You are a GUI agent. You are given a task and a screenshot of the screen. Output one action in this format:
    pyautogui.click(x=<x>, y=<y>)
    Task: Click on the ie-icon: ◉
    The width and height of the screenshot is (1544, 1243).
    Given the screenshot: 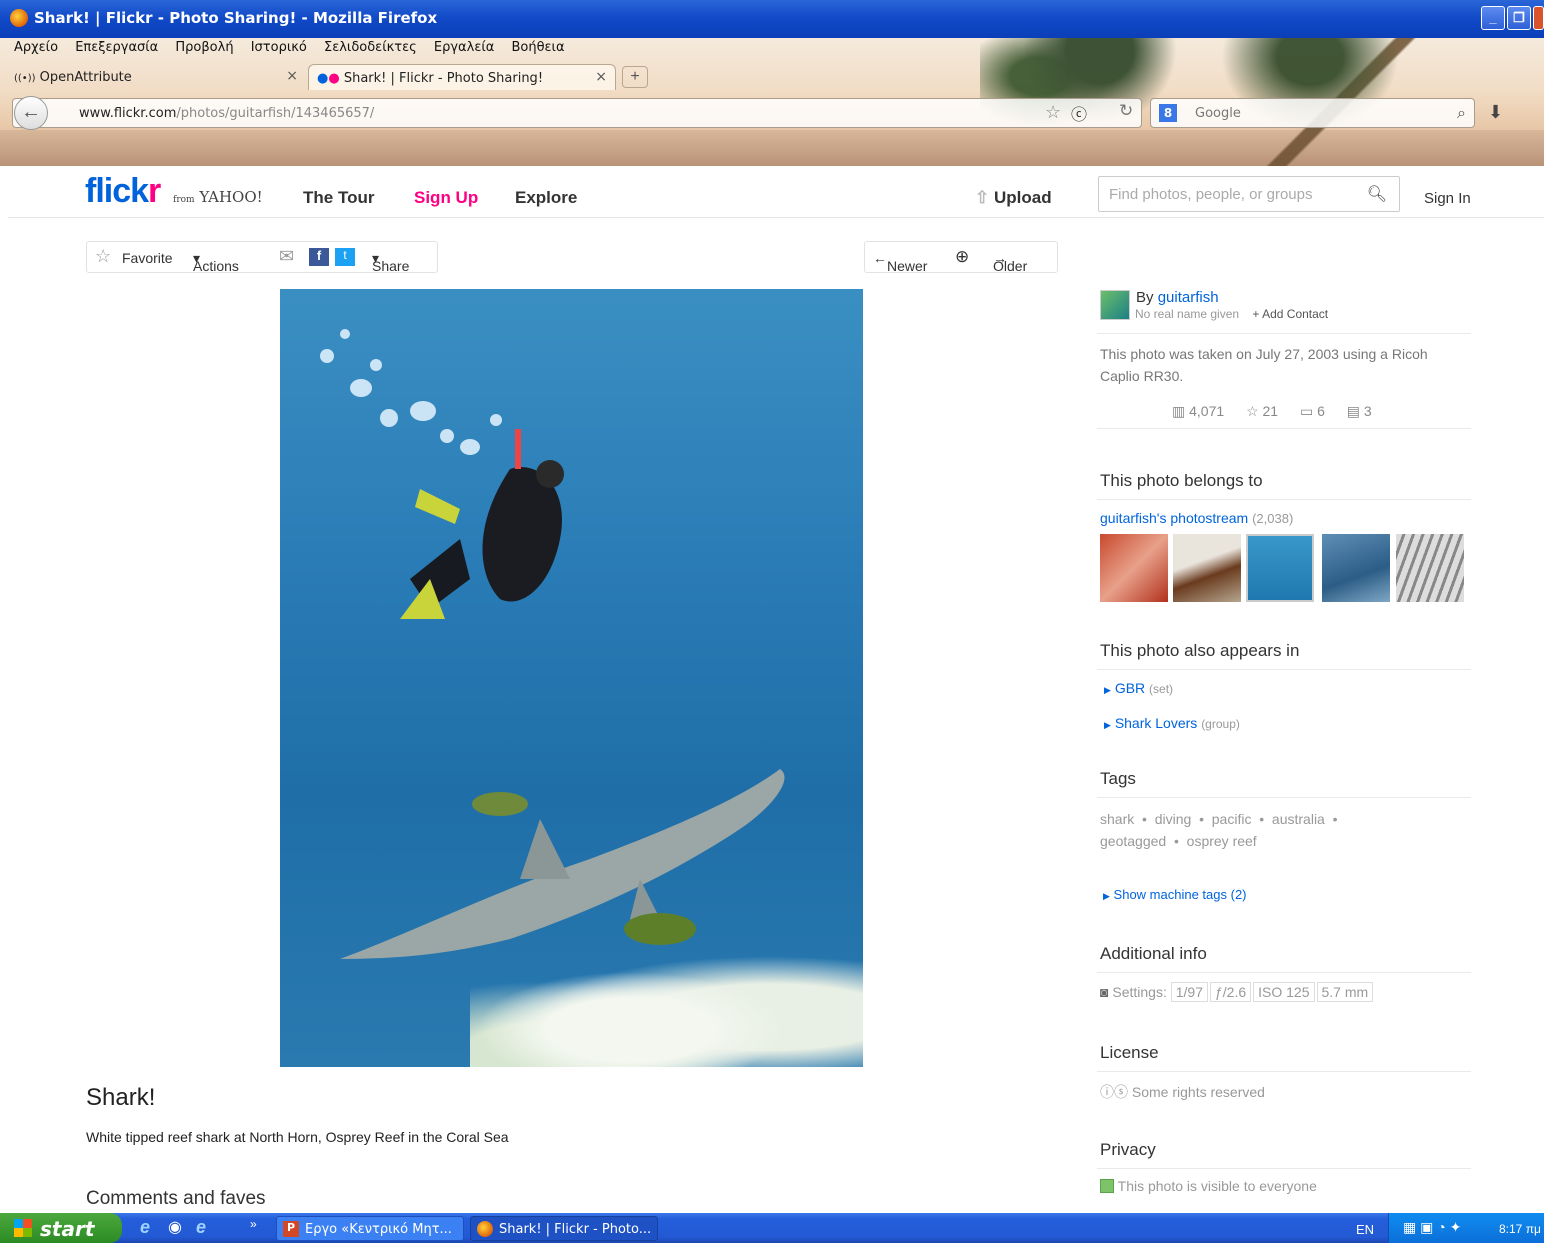 What is the action you would take?
    pyautogui.click(x=175, y=1227)
    